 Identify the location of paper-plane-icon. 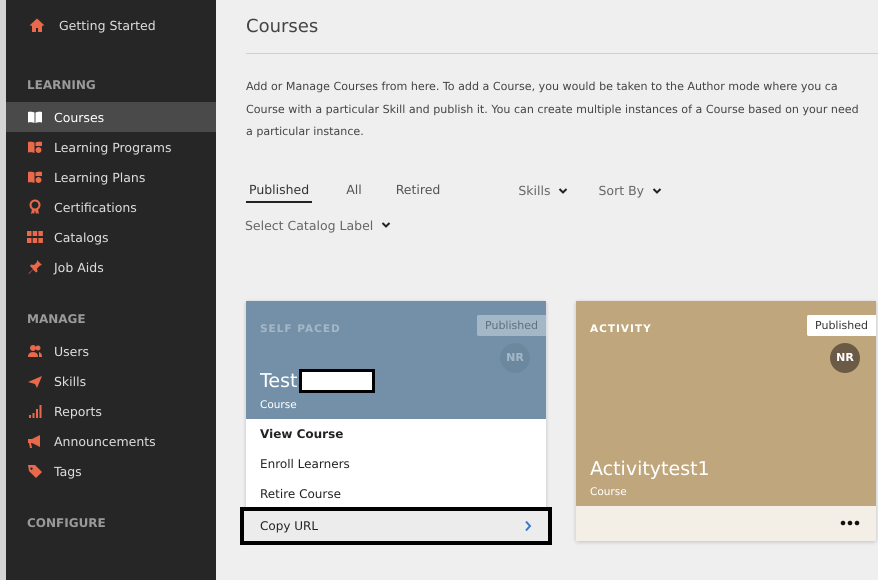
(35, 381).